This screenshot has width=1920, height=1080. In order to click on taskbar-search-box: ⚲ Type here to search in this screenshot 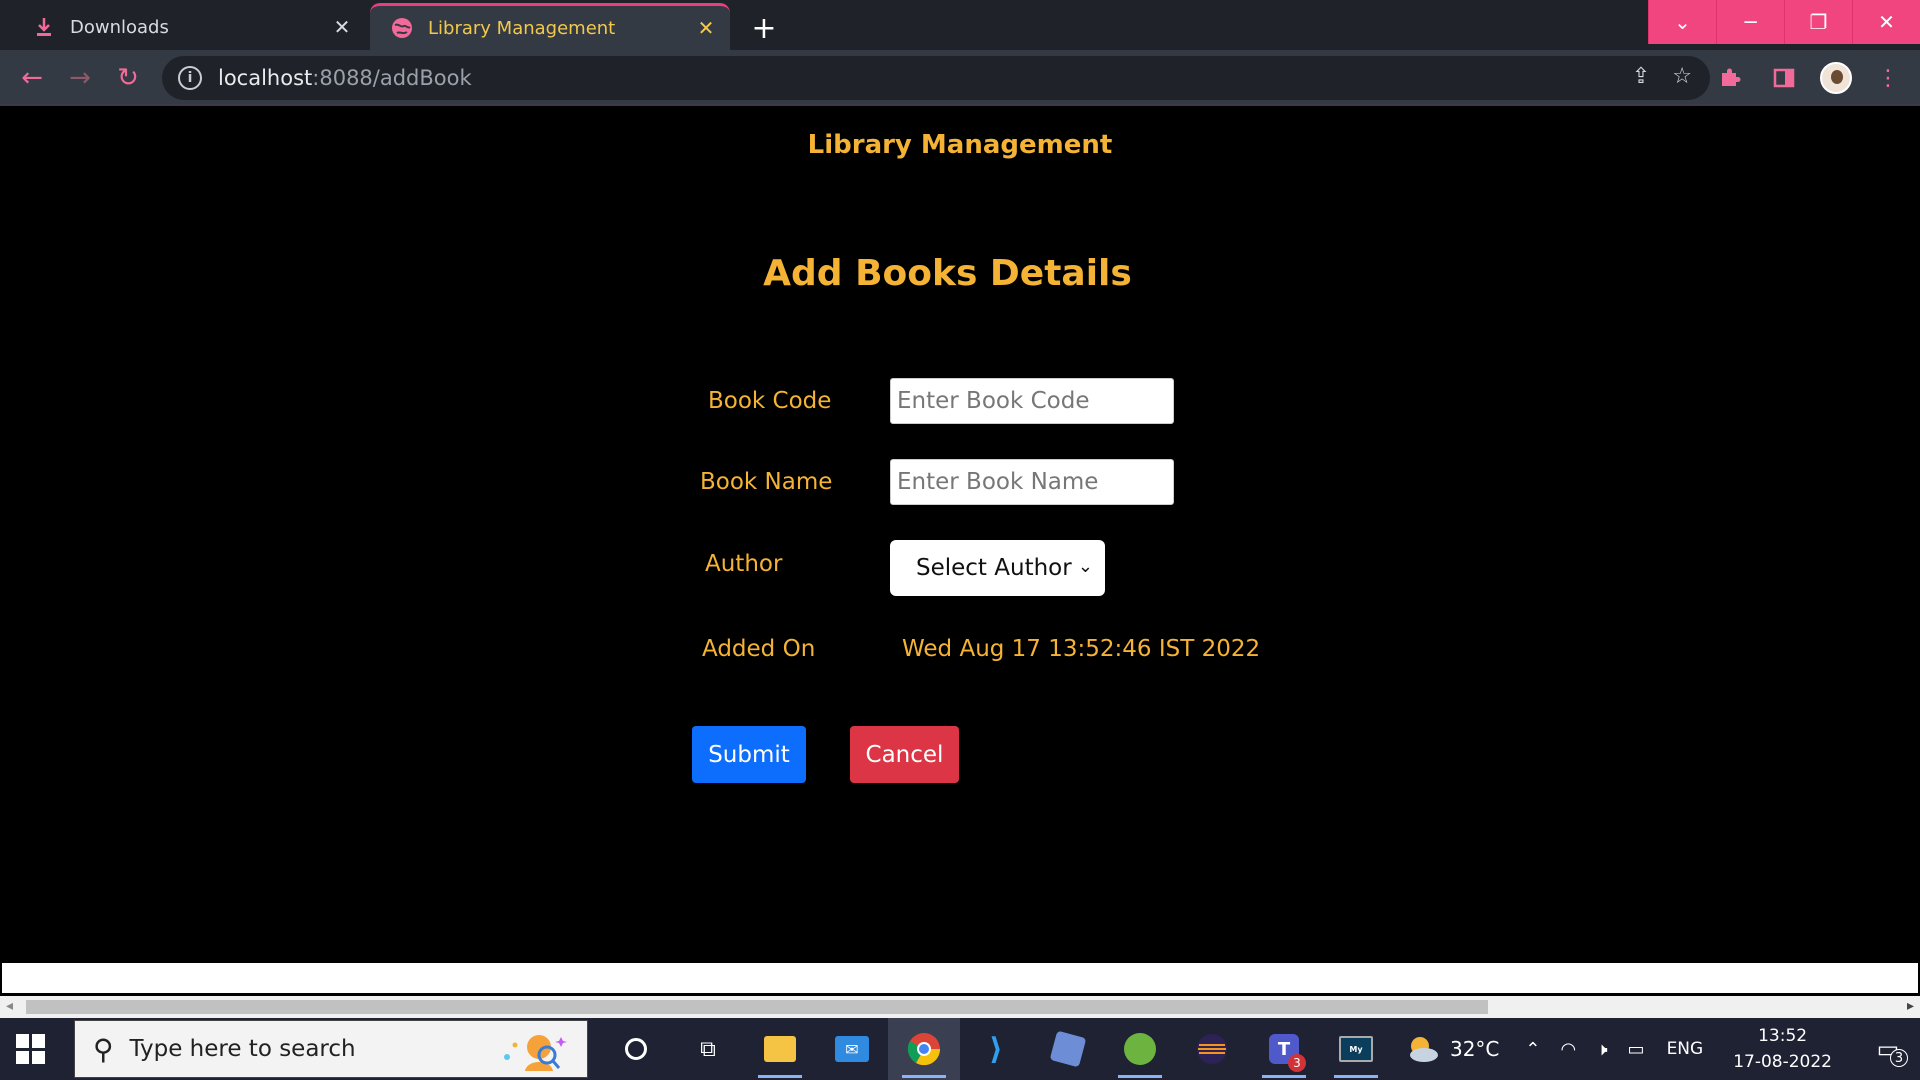, I will do `click(331, 1049)`.